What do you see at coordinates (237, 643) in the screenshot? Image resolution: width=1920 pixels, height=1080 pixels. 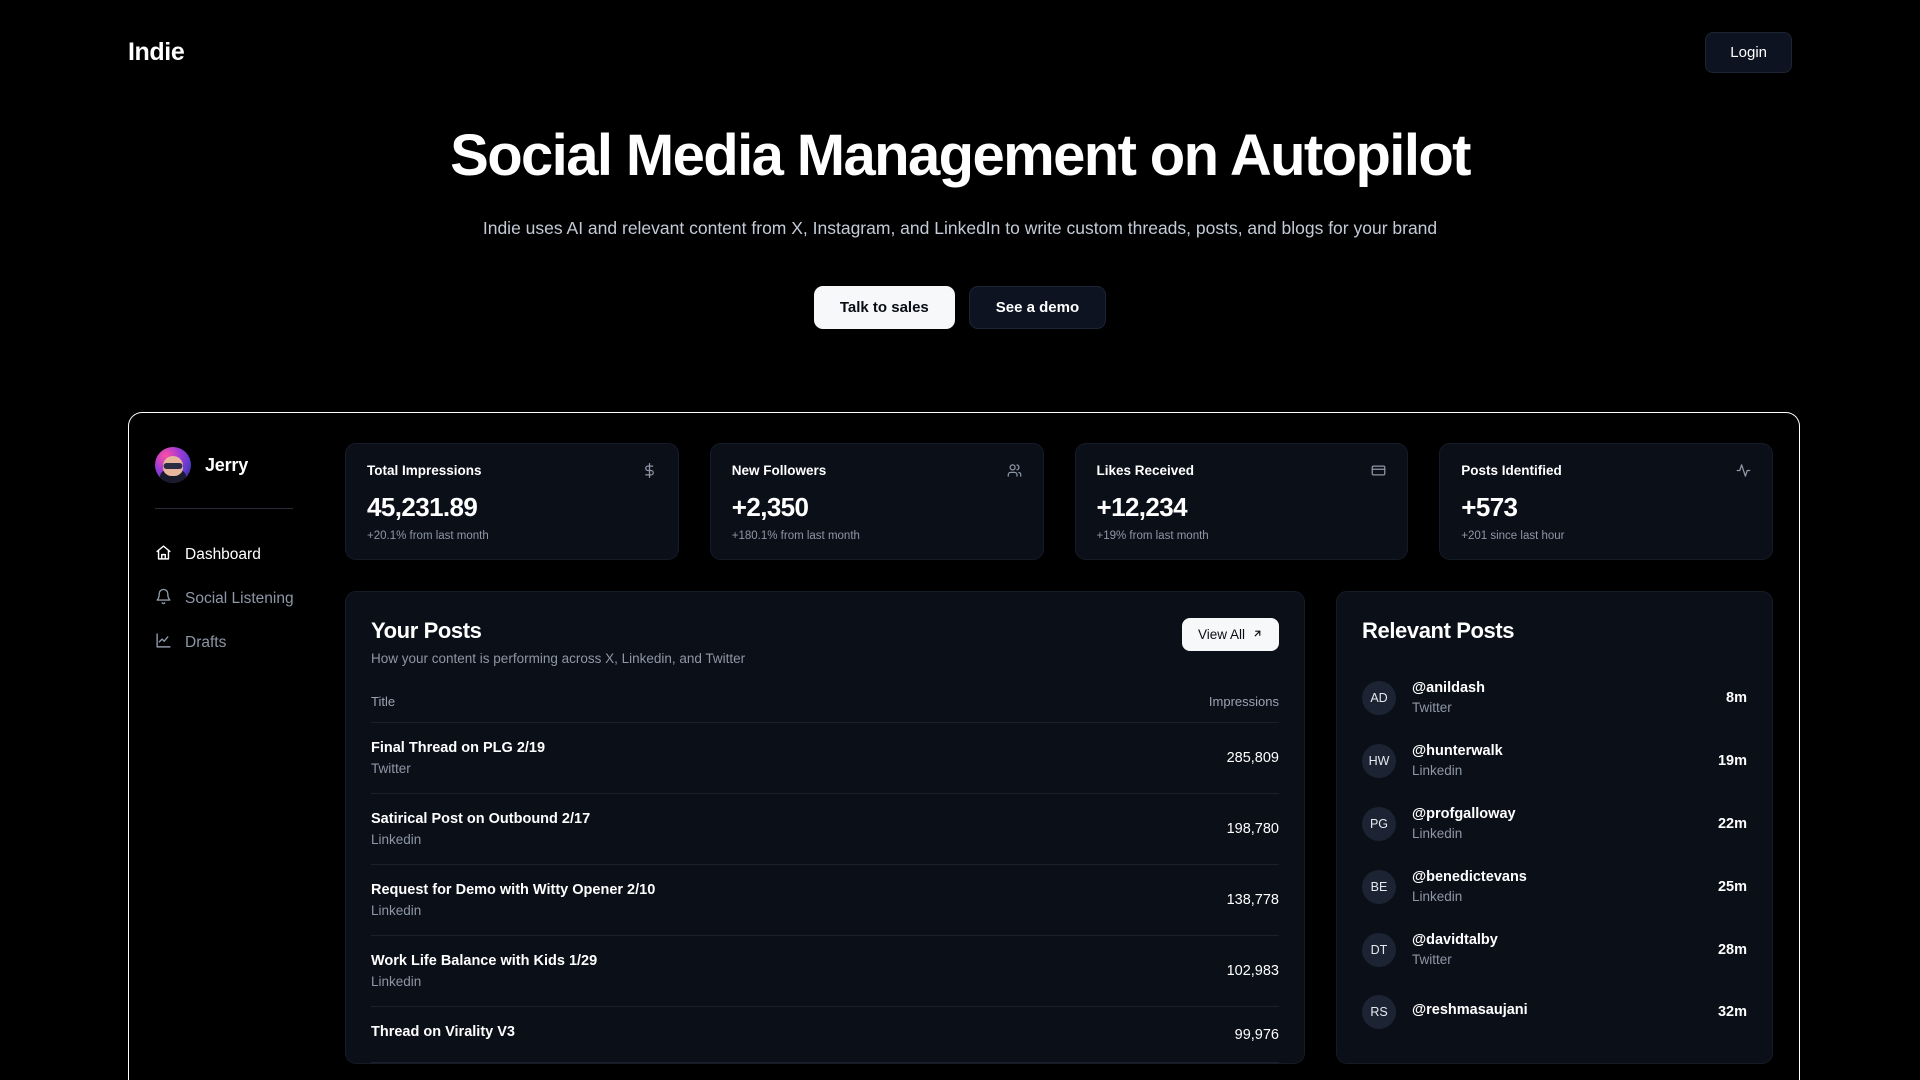 I see `sidebar-item-drafts: Drafts` at bounding box center [237, 643].